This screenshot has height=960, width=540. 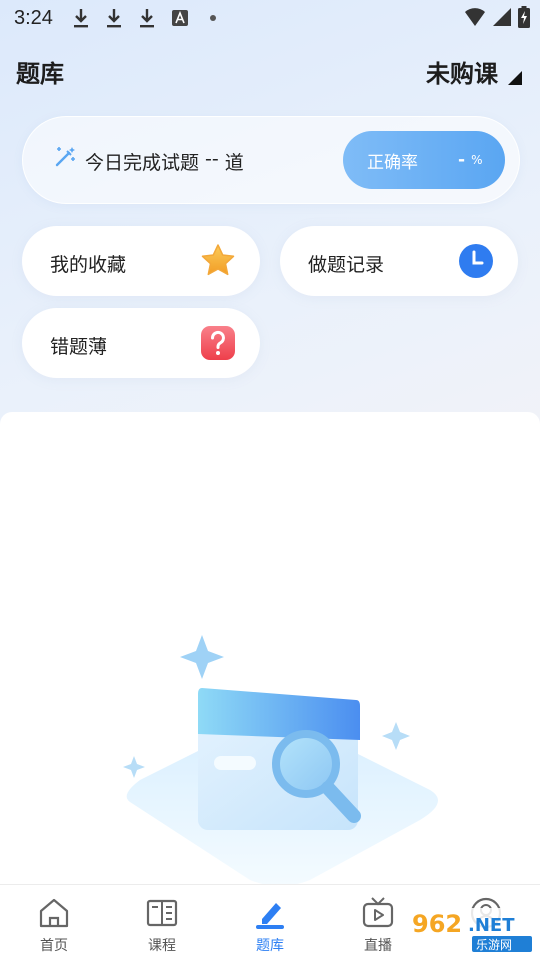 I want to click on tab-label: 题库, so click(x=270, y=946).